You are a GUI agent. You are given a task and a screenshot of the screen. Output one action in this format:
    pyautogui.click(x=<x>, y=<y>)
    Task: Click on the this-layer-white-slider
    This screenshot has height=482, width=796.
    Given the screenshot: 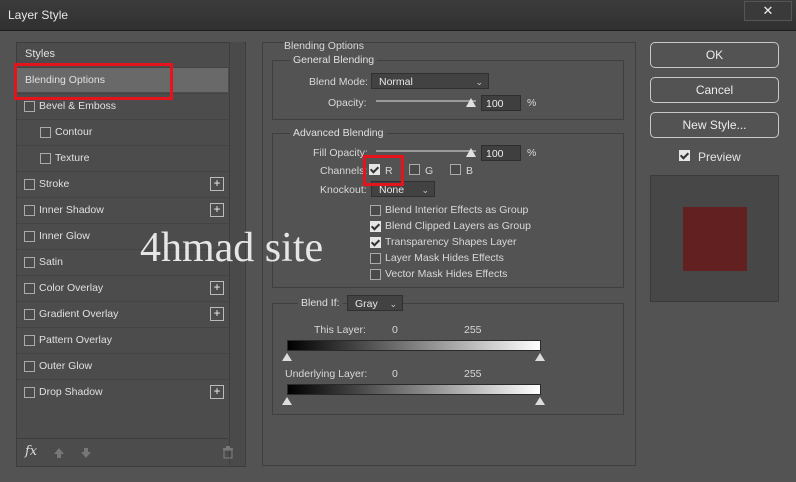 What is the action you would take?
    pyautogui.click(x=540, y=357)
    